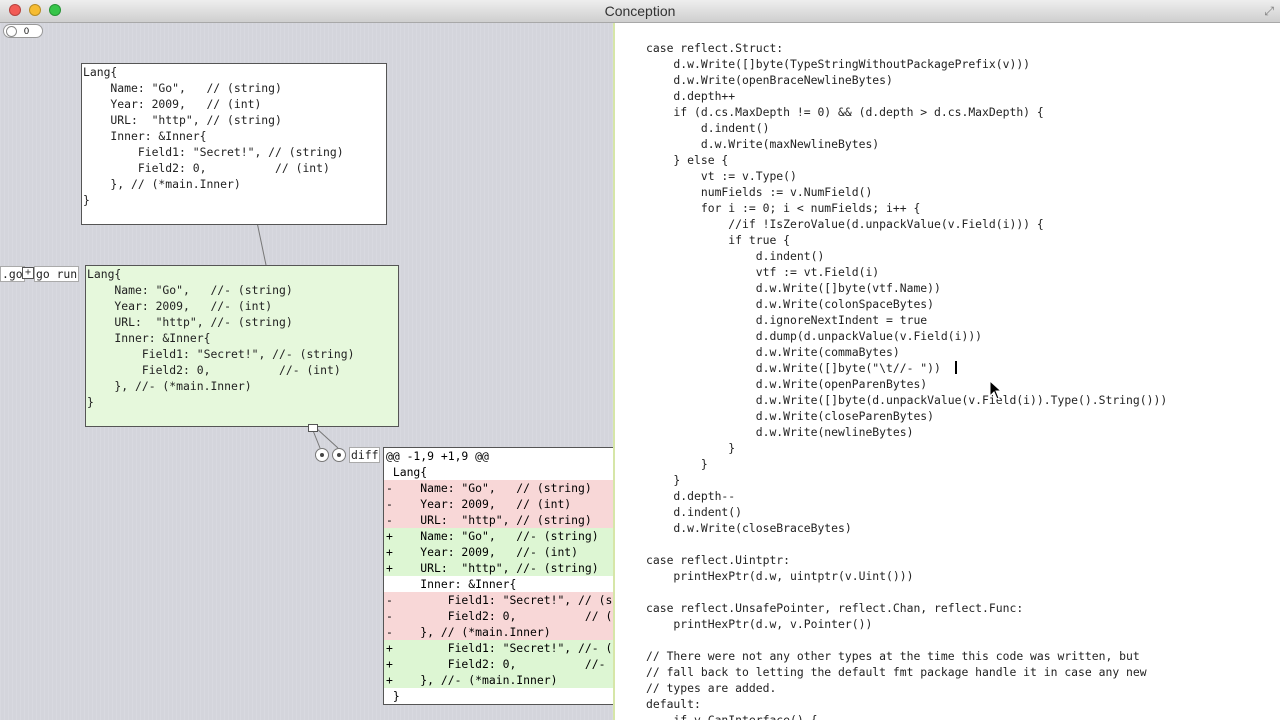 The image size is (1280, 720). Describe the element at coordinates (498, 488) in the screenshot. I see `diff-line: - Name: "Go", // (string)` at that location.